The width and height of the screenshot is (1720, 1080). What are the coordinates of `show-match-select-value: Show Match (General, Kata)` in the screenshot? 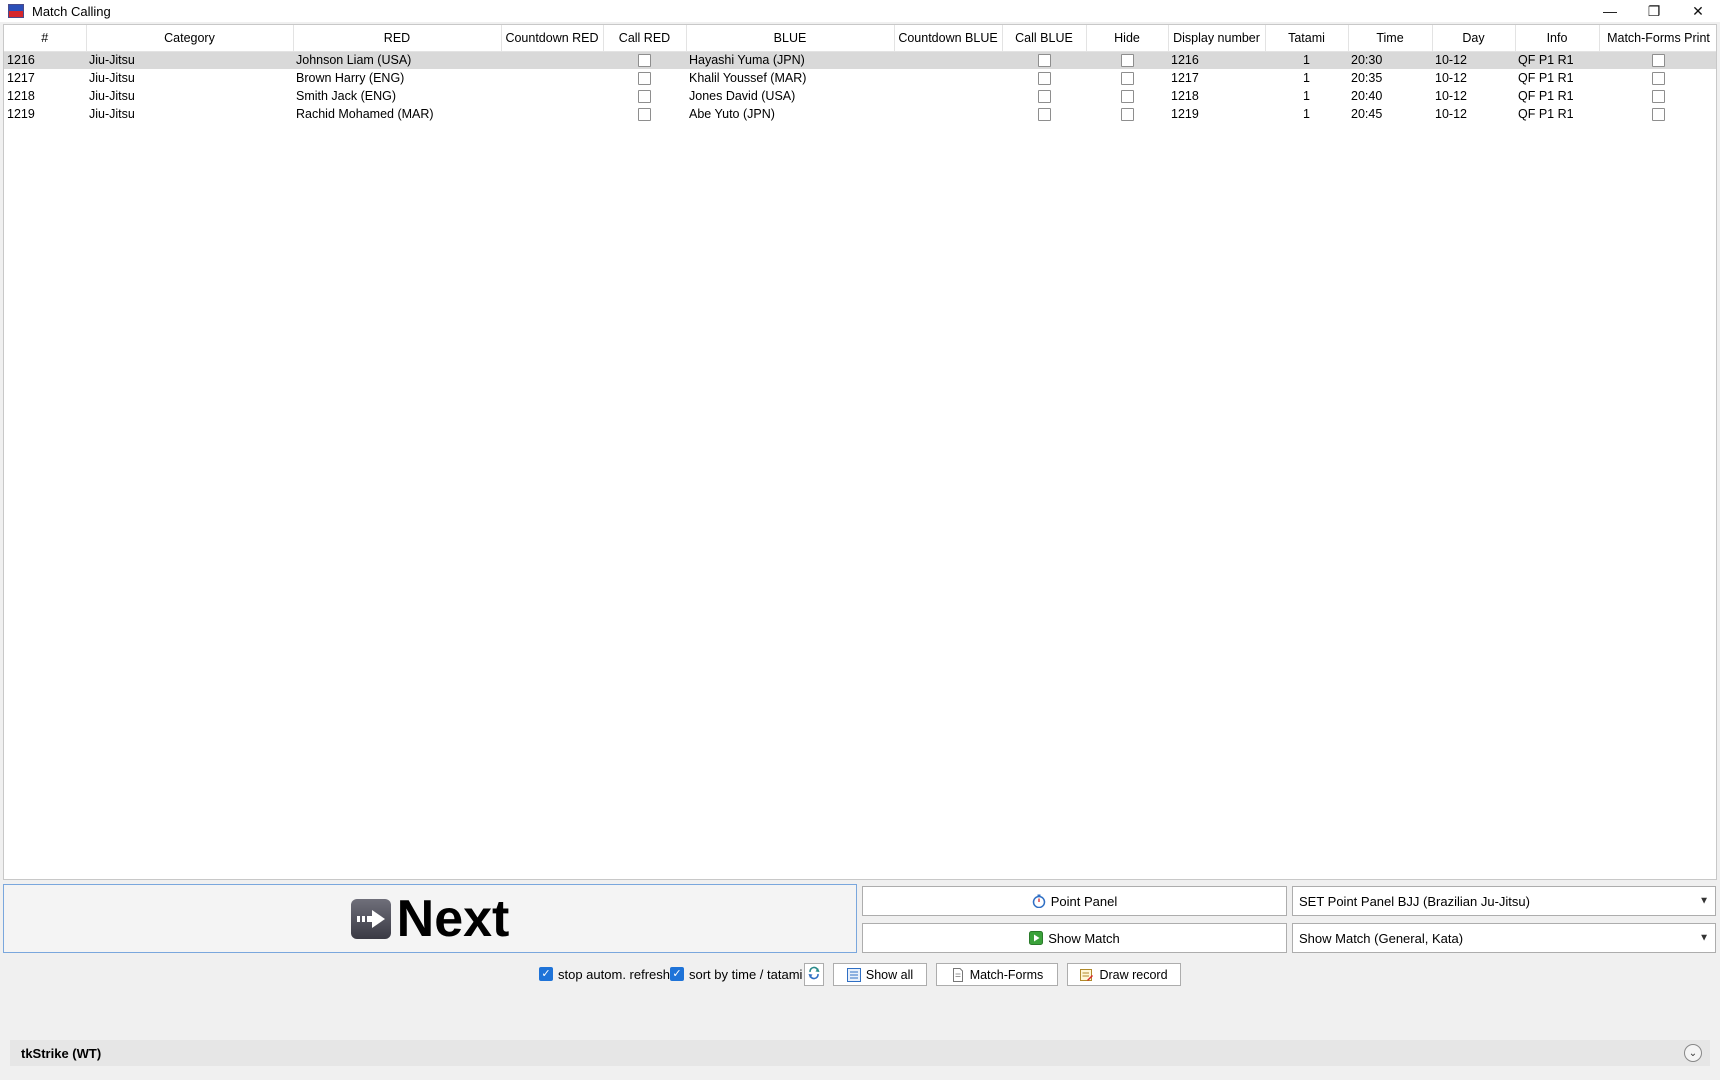 It's located at (1381, 938).